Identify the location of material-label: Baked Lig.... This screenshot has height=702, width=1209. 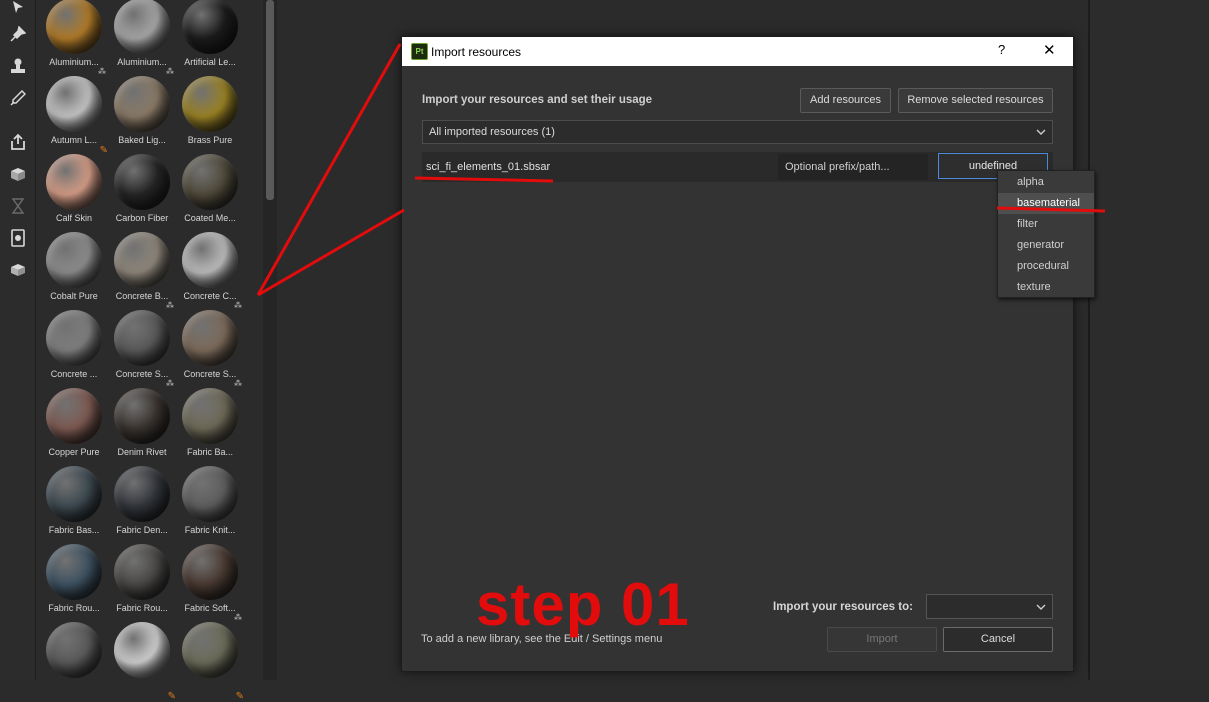
(142, 140).